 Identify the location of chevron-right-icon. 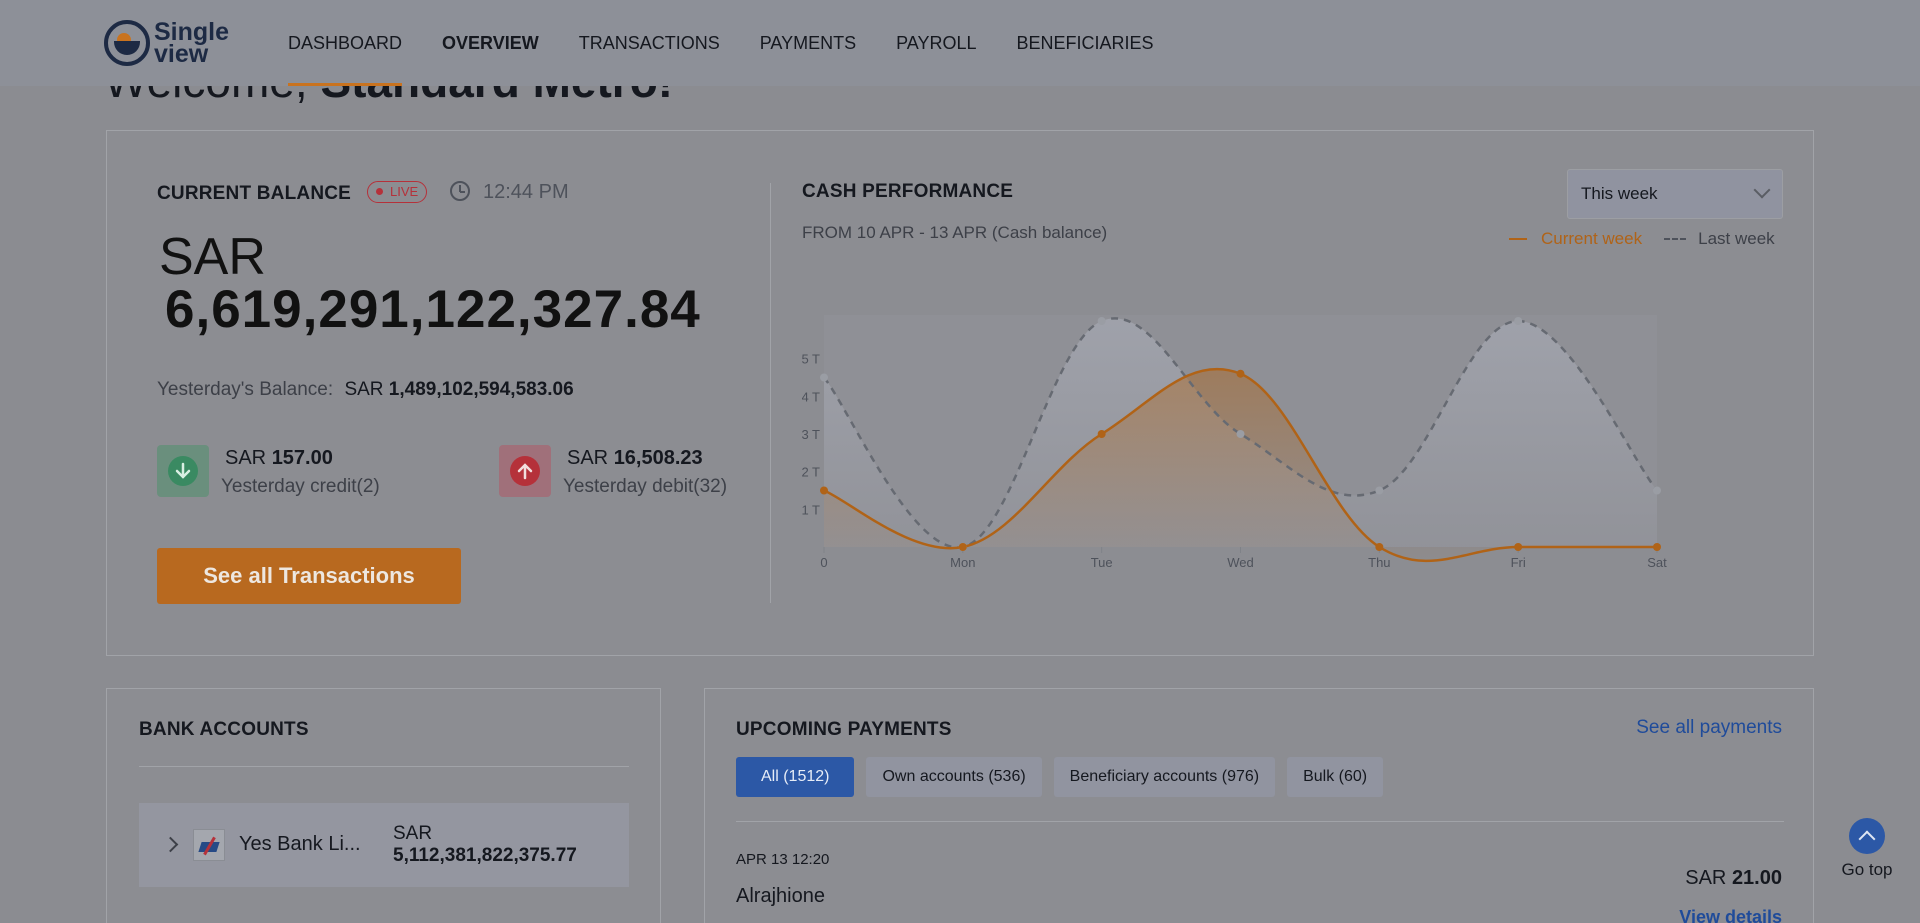
(170, 844).